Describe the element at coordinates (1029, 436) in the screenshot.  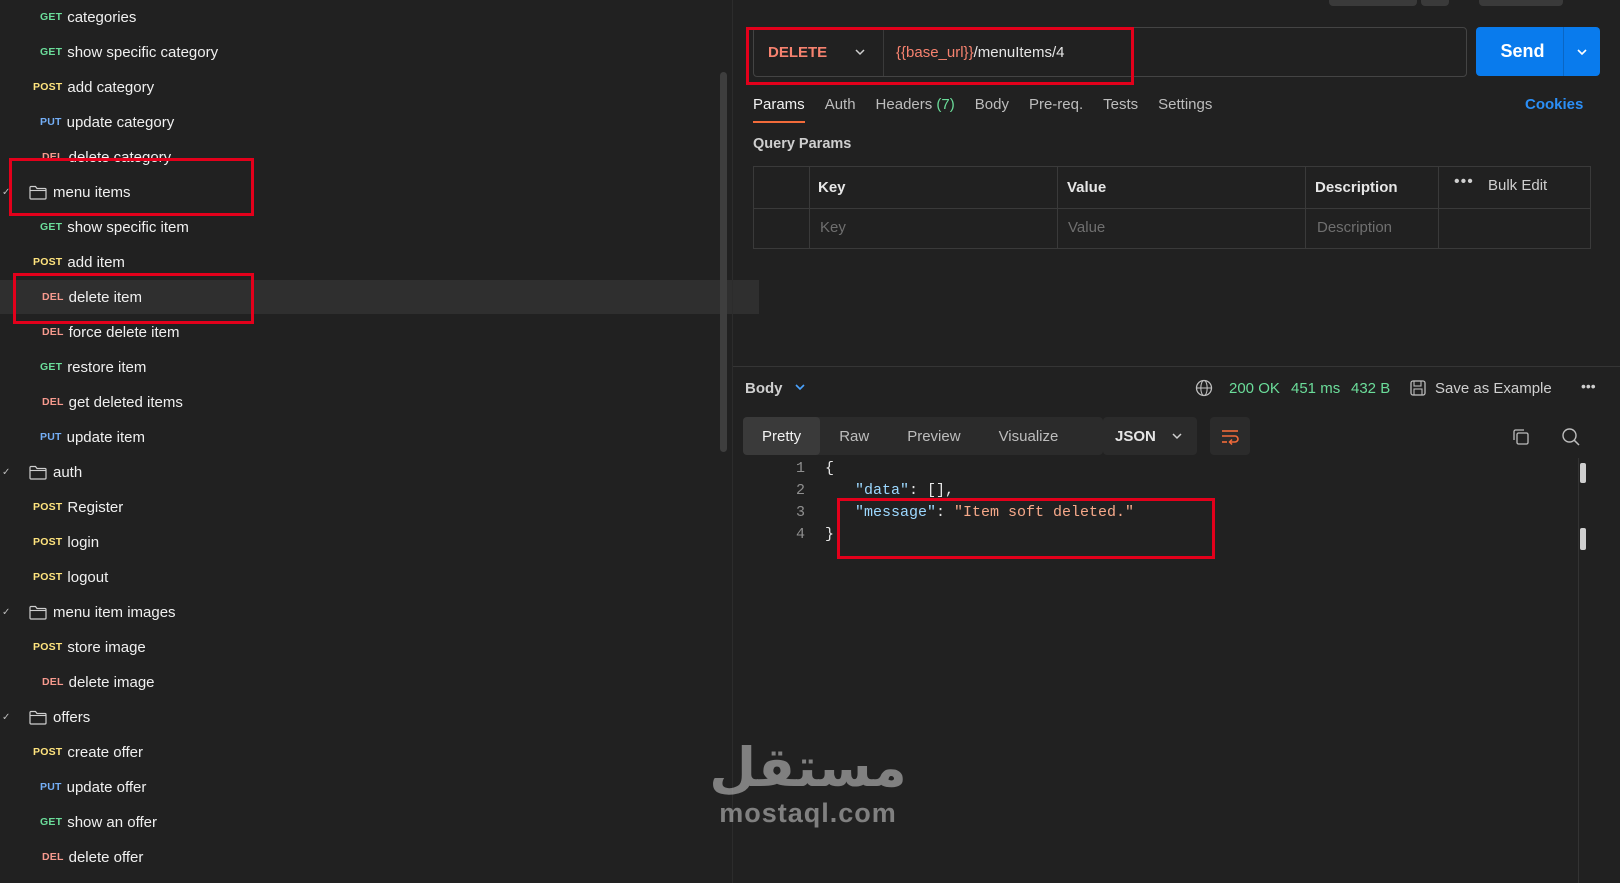
I see `format-tab-visualize: Visualize` at that location.